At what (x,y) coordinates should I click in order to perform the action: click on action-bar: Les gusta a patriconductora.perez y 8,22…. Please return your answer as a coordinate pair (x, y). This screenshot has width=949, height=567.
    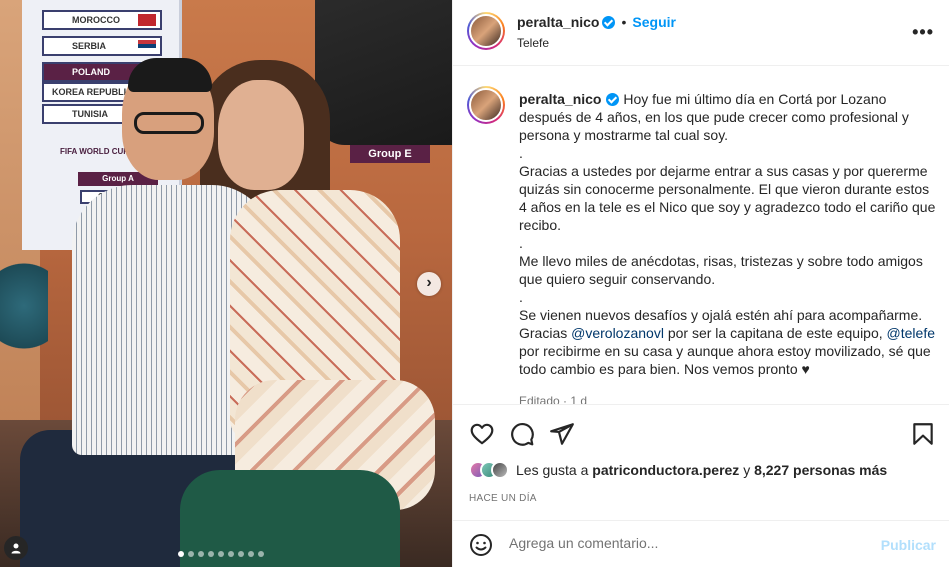
    Looking at the image, I should click on (701, 462).